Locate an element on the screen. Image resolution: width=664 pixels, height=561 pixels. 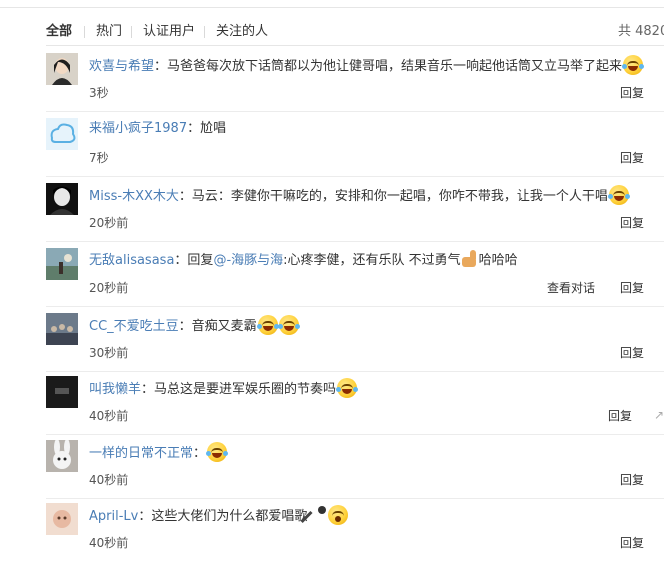
comment-text: ：尬唱 is located at coordinates (207, 128).